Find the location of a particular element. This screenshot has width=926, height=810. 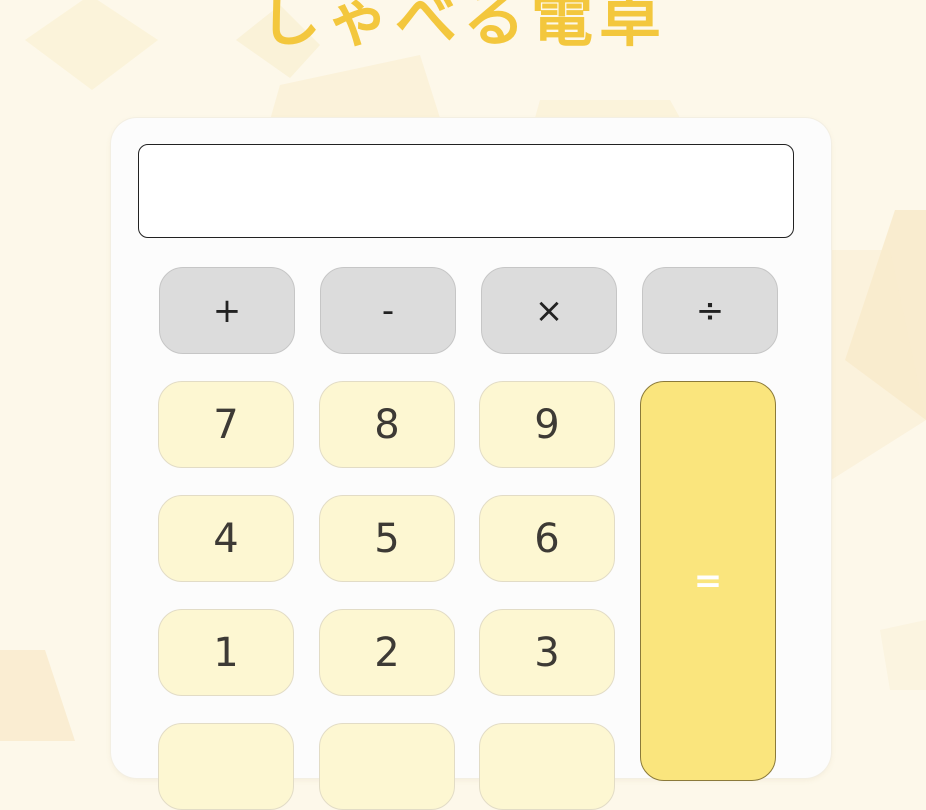

app-title: しゃべる電卓 is located at coordinates (462, 27).